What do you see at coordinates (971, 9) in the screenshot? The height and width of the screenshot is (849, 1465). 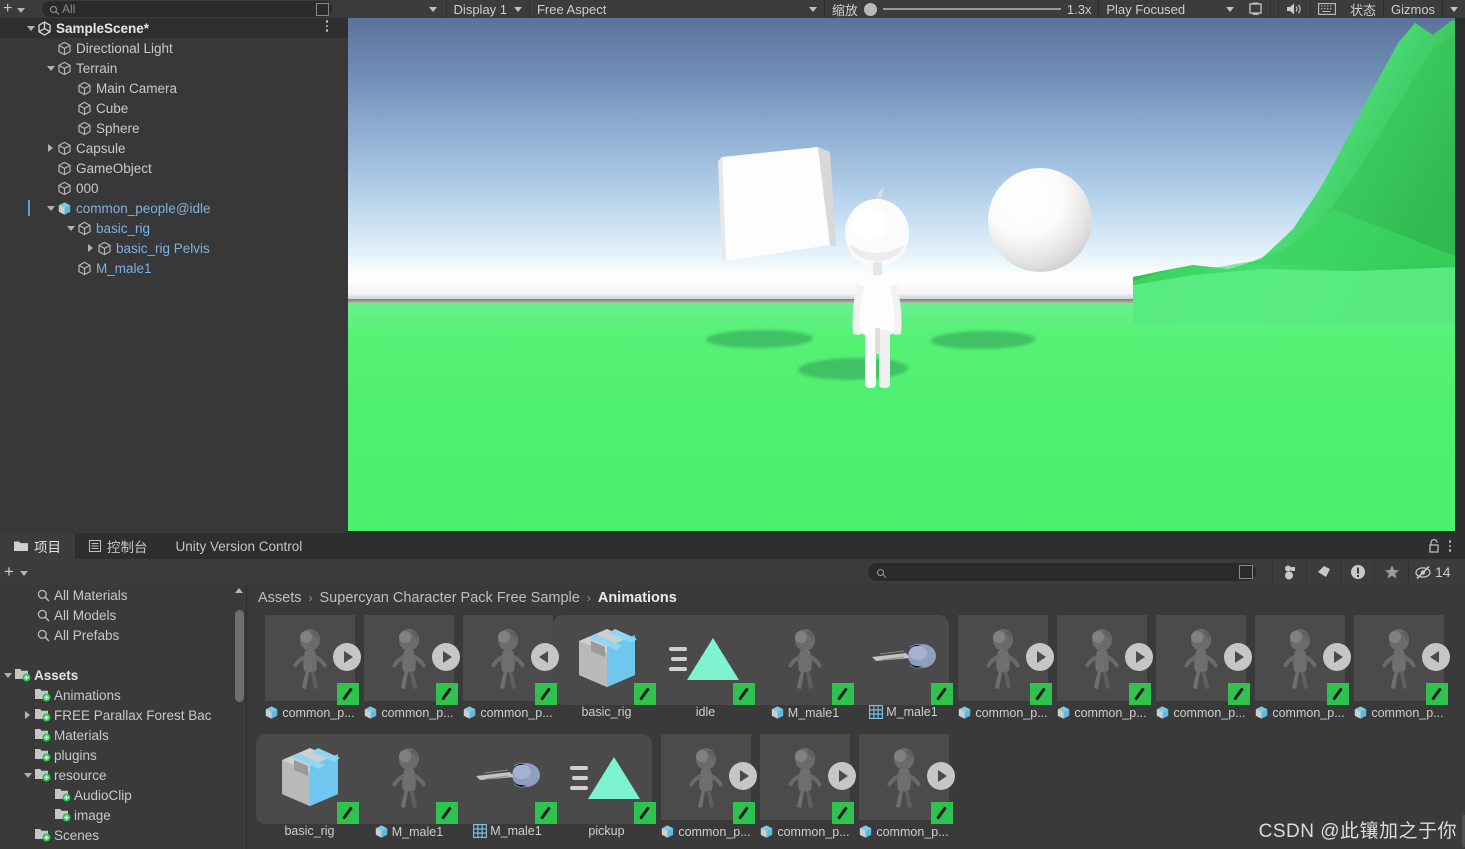 I see `zoom-slider-track` at bounding box center [971, 9].